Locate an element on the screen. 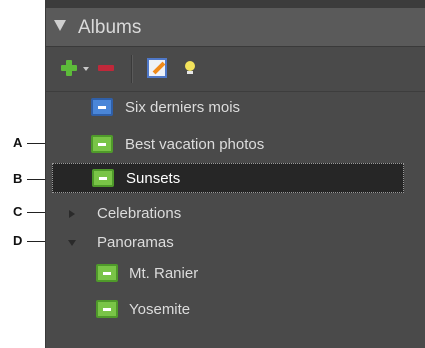 This screenshot has height=348, width=425. album-label: Yosemite is located at coordinates (160, 309).